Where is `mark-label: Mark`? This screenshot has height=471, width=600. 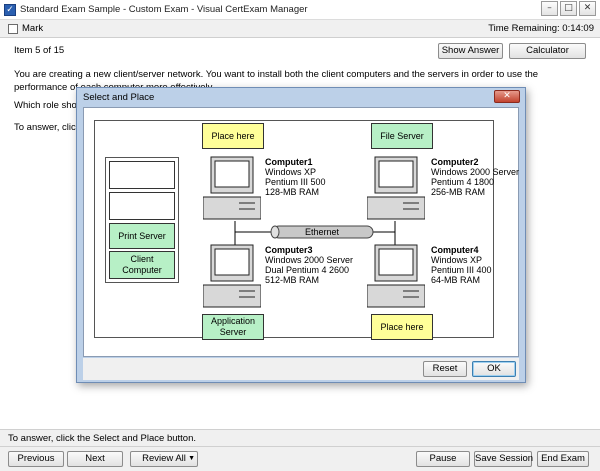 mark-label: Mark is located at coordinates (32, 28).